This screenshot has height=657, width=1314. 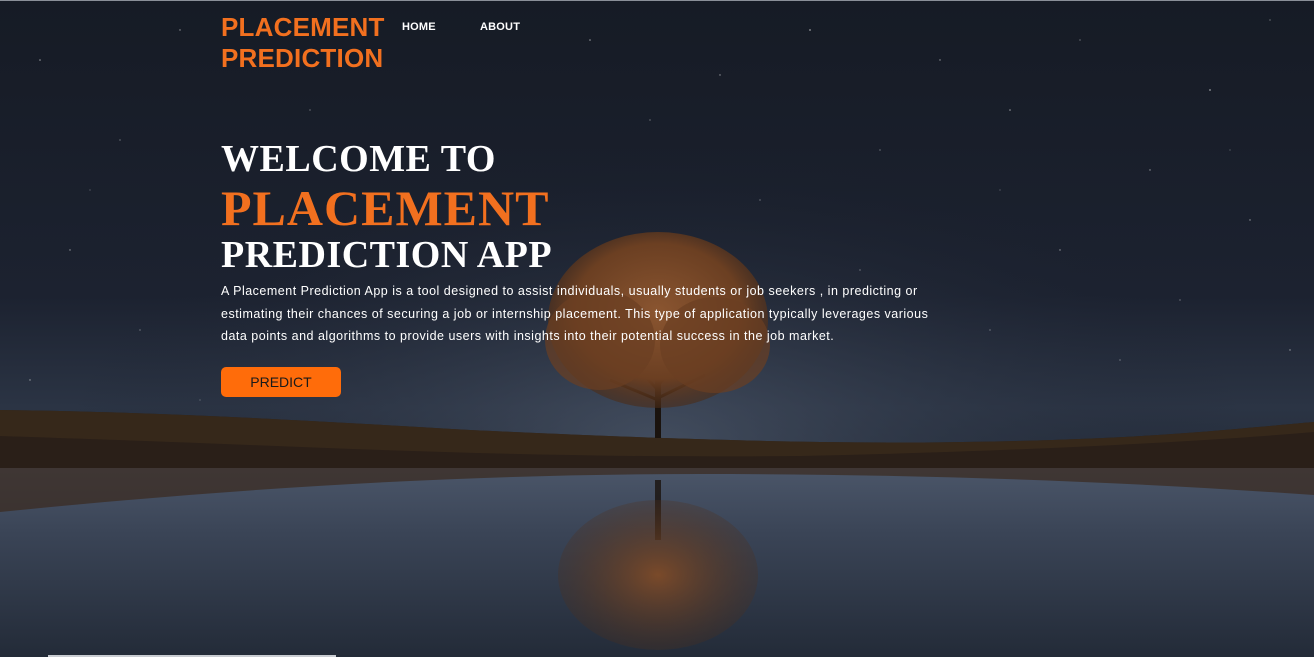 I want to click on nav-home-link: HOME, so click(x=419, y=27).